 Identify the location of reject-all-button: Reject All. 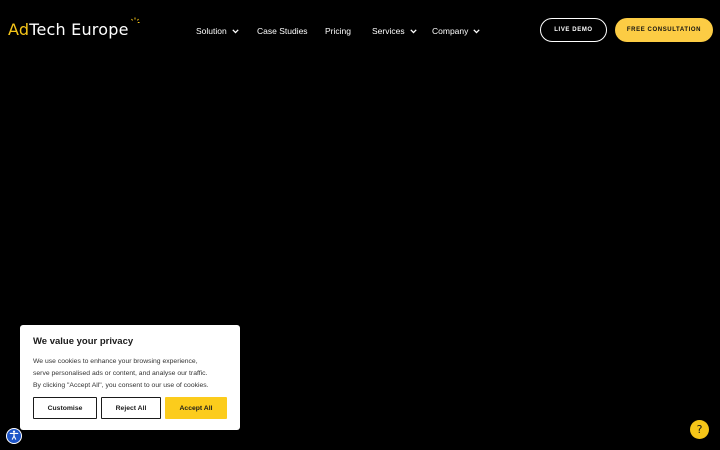
(131, 408).